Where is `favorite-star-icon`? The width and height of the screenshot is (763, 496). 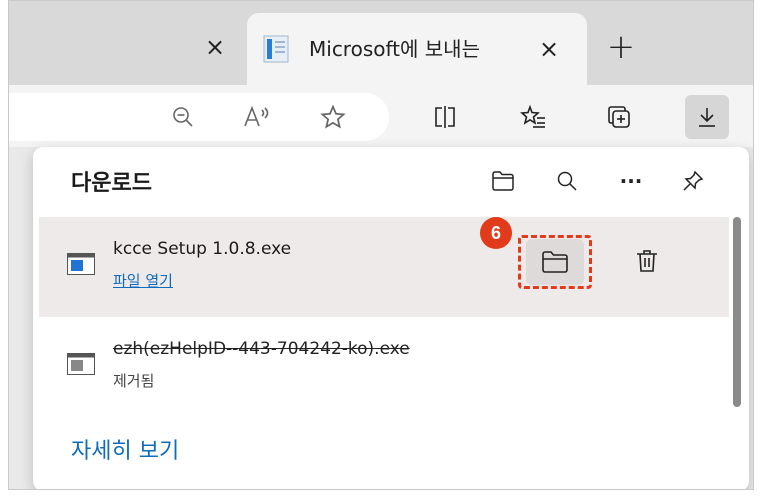 favorite-star-icon is located at coordinates (333, 117).